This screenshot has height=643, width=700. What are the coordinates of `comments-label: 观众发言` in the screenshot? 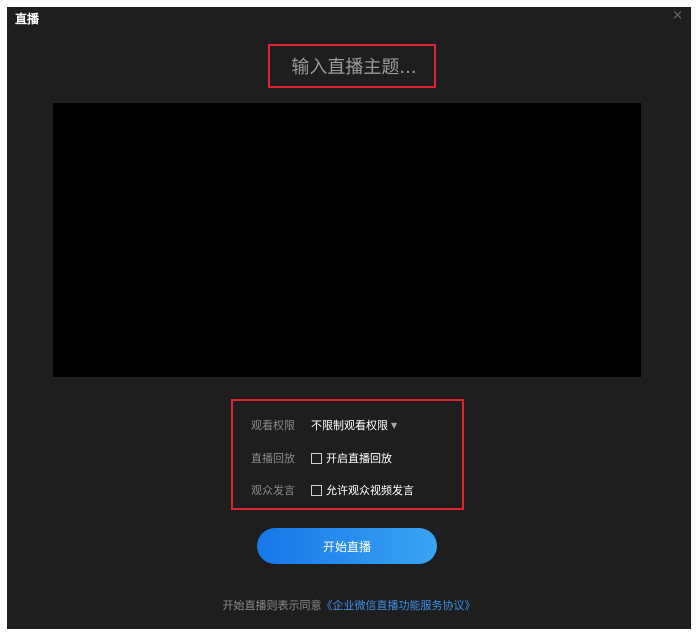 It's located at (273, 490).